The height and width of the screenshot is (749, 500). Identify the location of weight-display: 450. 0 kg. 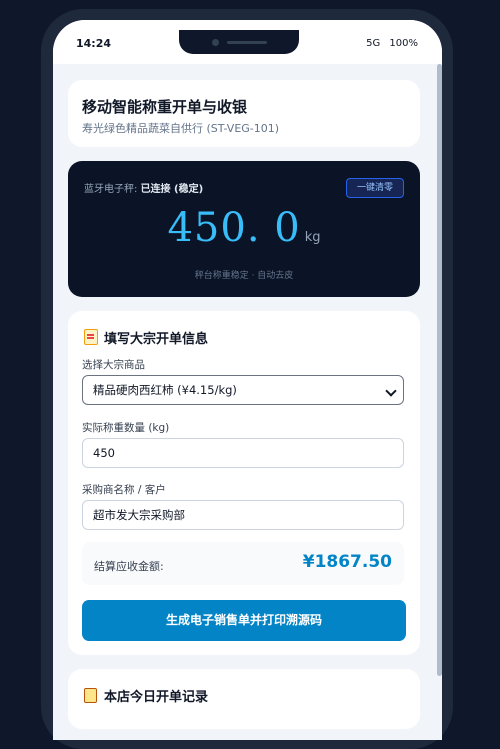
(244, 228).